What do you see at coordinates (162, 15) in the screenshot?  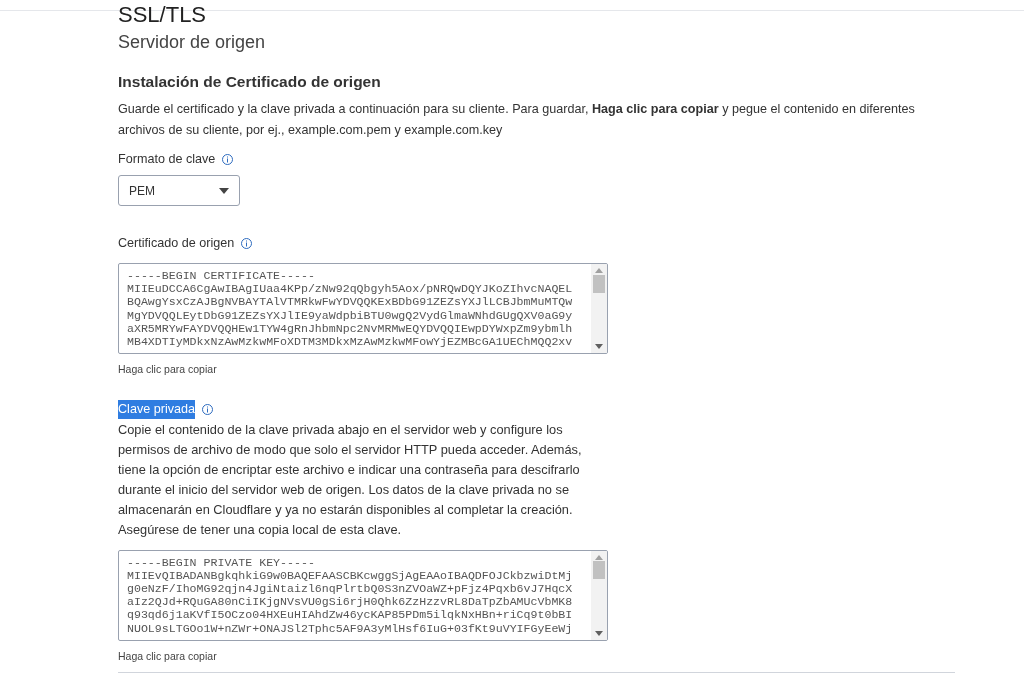 I see `page-title: SSL/TLS` at bounding box center [162, 15].